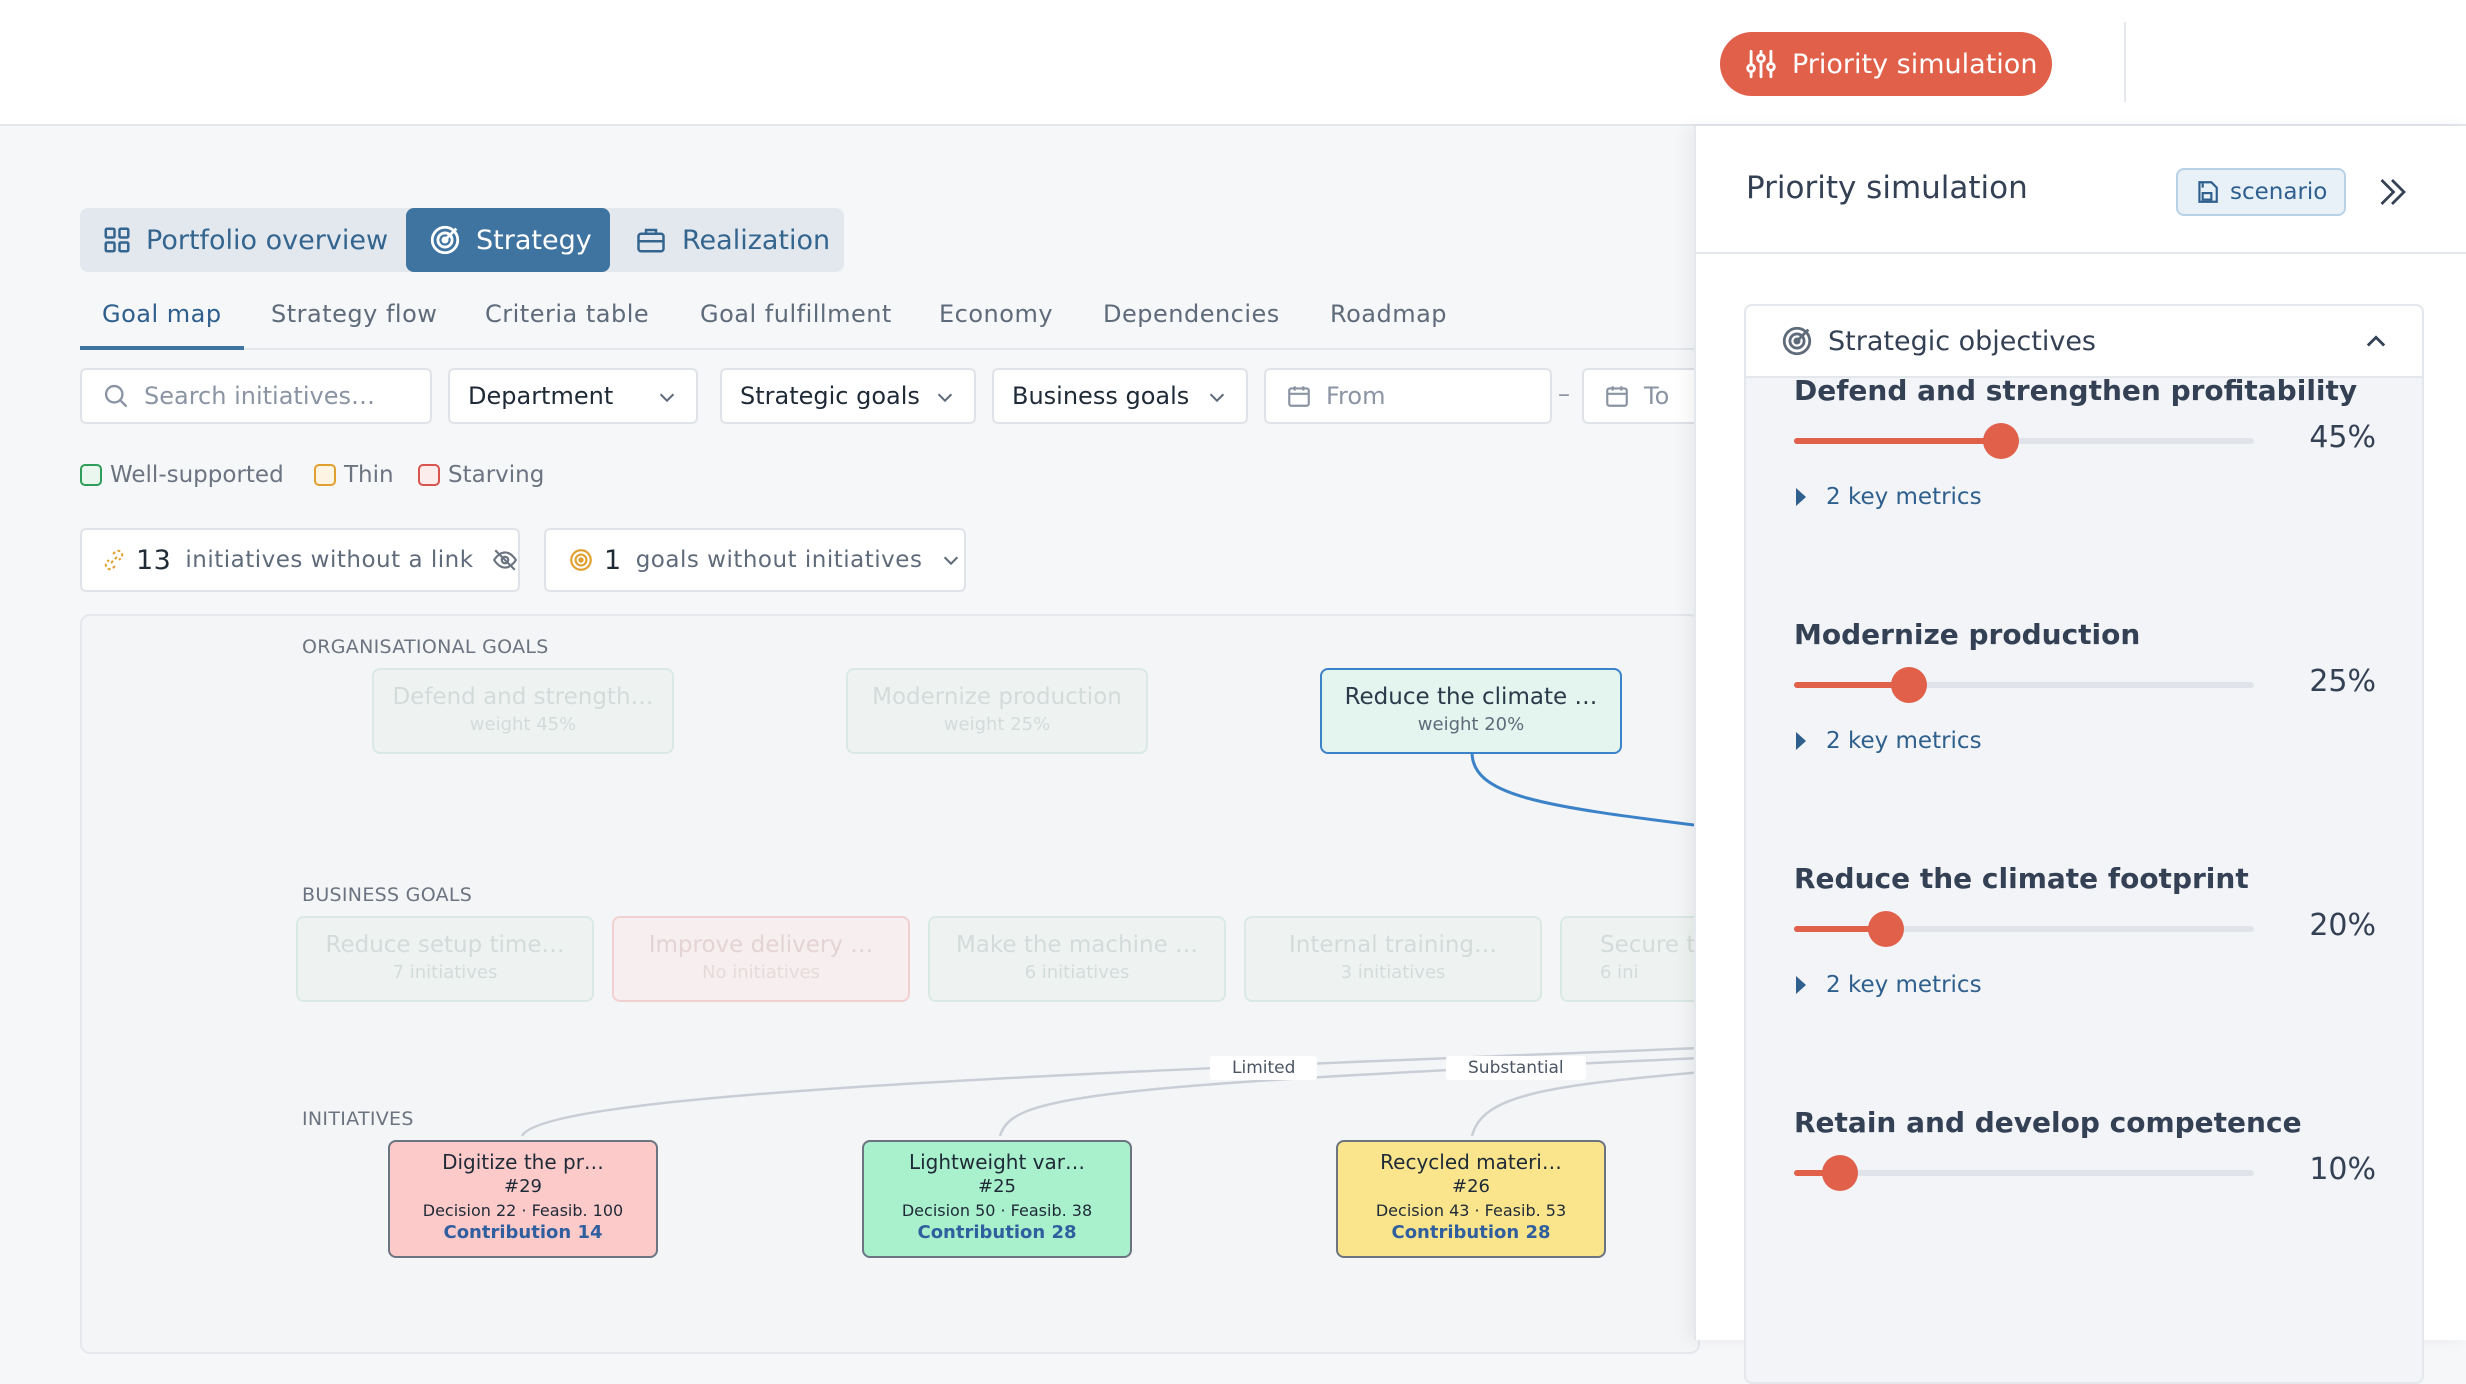  Describe the element at coordinates (1388, 325) in the screenshot. I see `subtab-roadmap: Roadmap` at that location.